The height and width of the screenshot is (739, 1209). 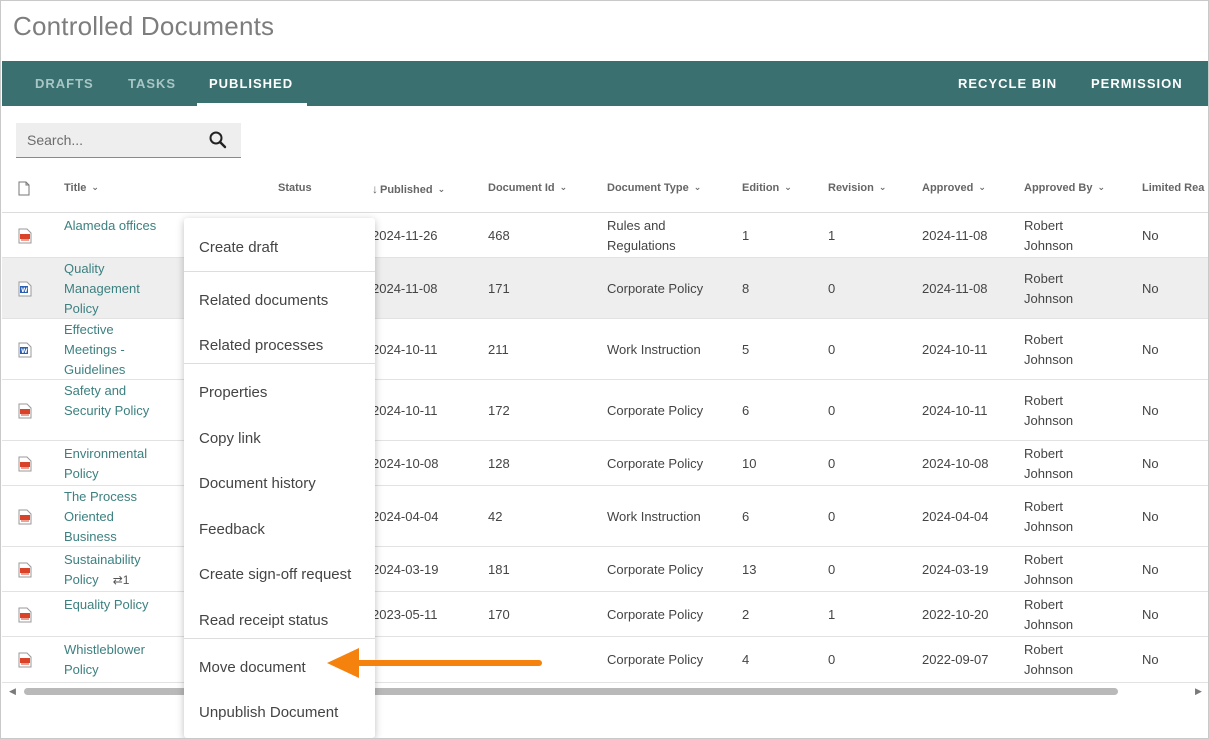 What do you see at coordinates (111, 570) in the screenshot?
I see `document-title-link: Sustainability Policy ⇄1` at bounding box center [111, 570].